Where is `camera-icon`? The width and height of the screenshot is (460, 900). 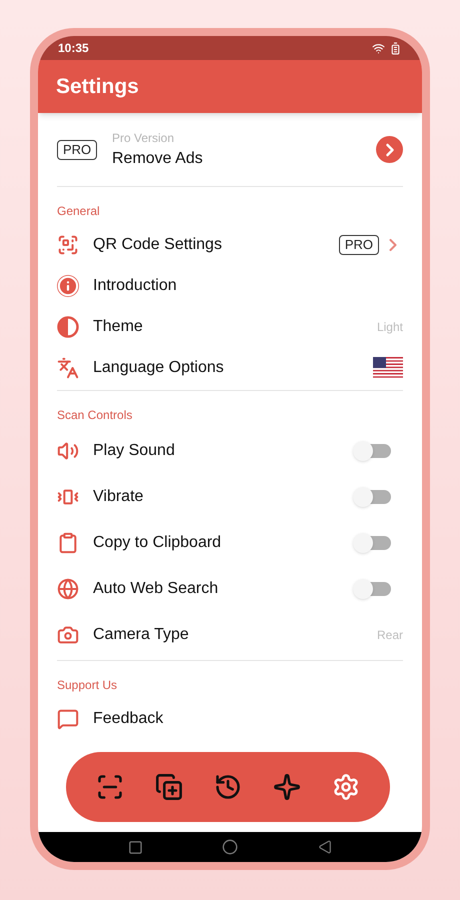 camera-icon is located at coordinates (68, 635).